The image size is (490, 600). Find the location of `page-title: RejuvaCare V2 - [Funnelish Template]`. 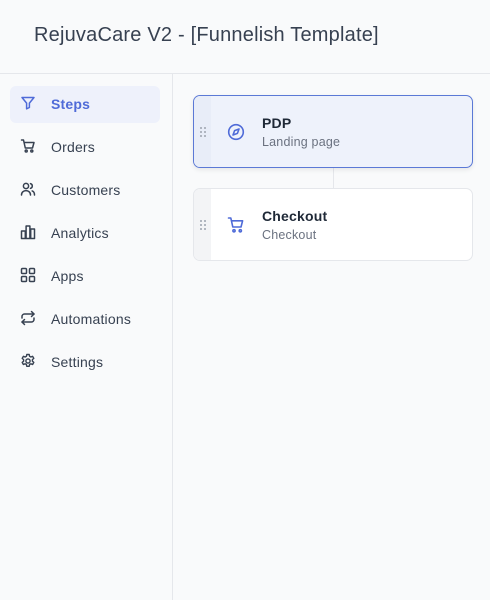

page-title: RejuvaCare V2 - [Funnelish Template] is located at coordinates (206, 35).